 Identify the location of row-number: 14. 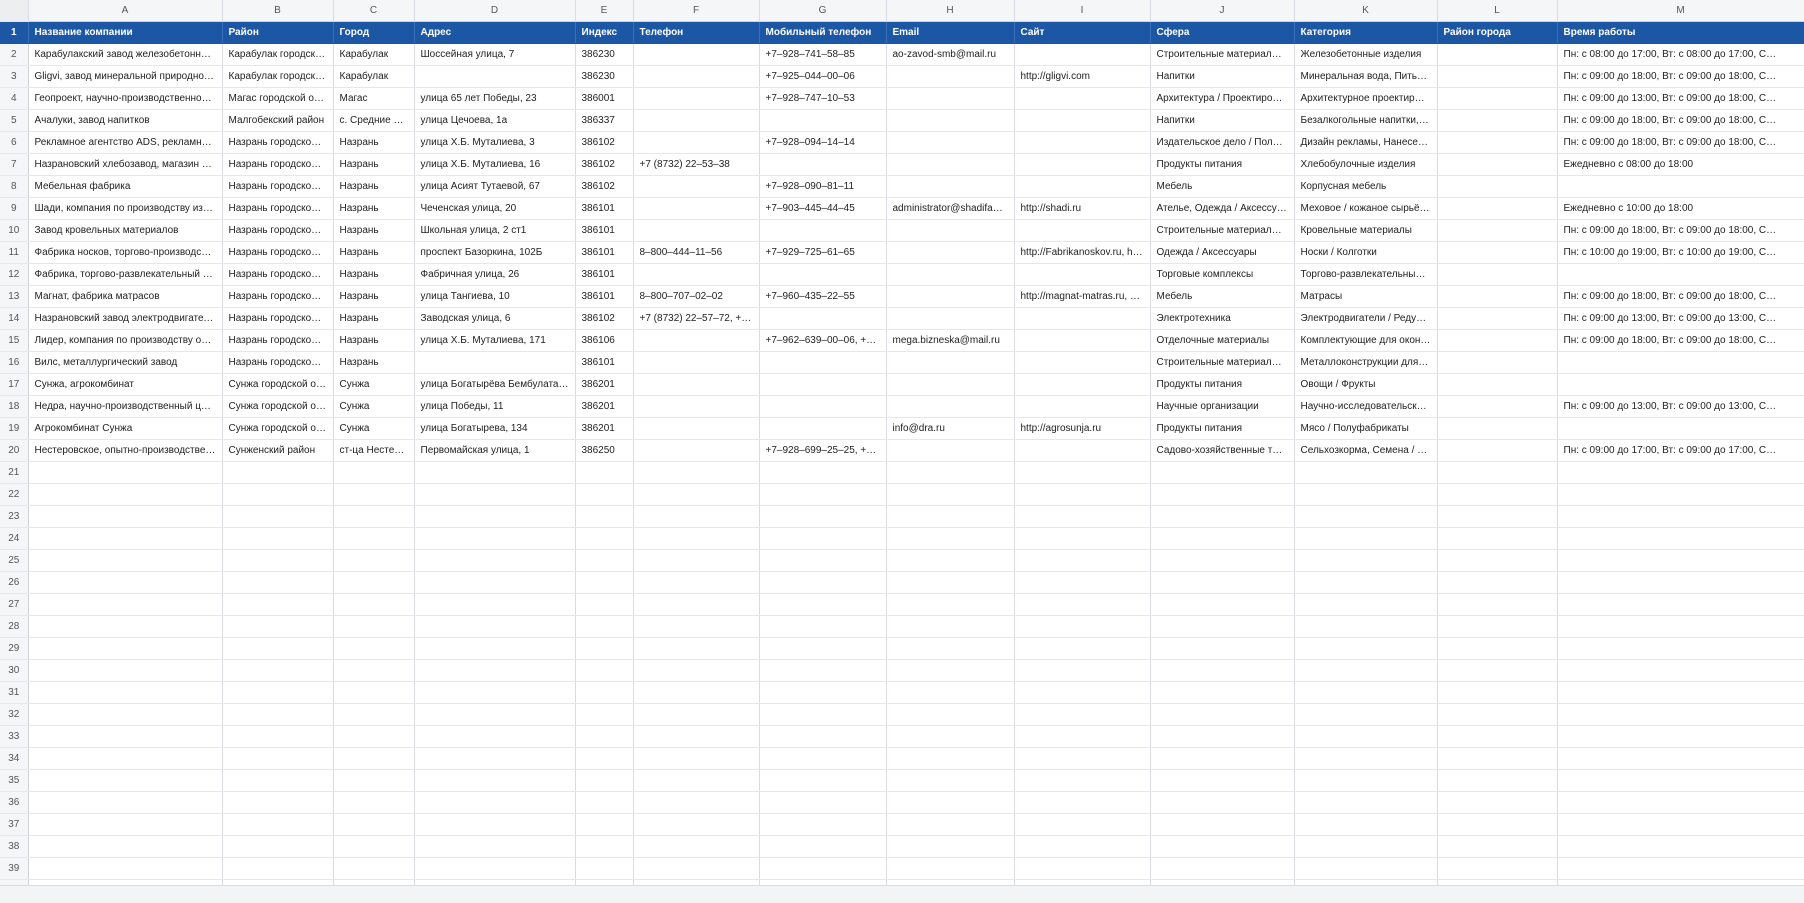
(14, 318).